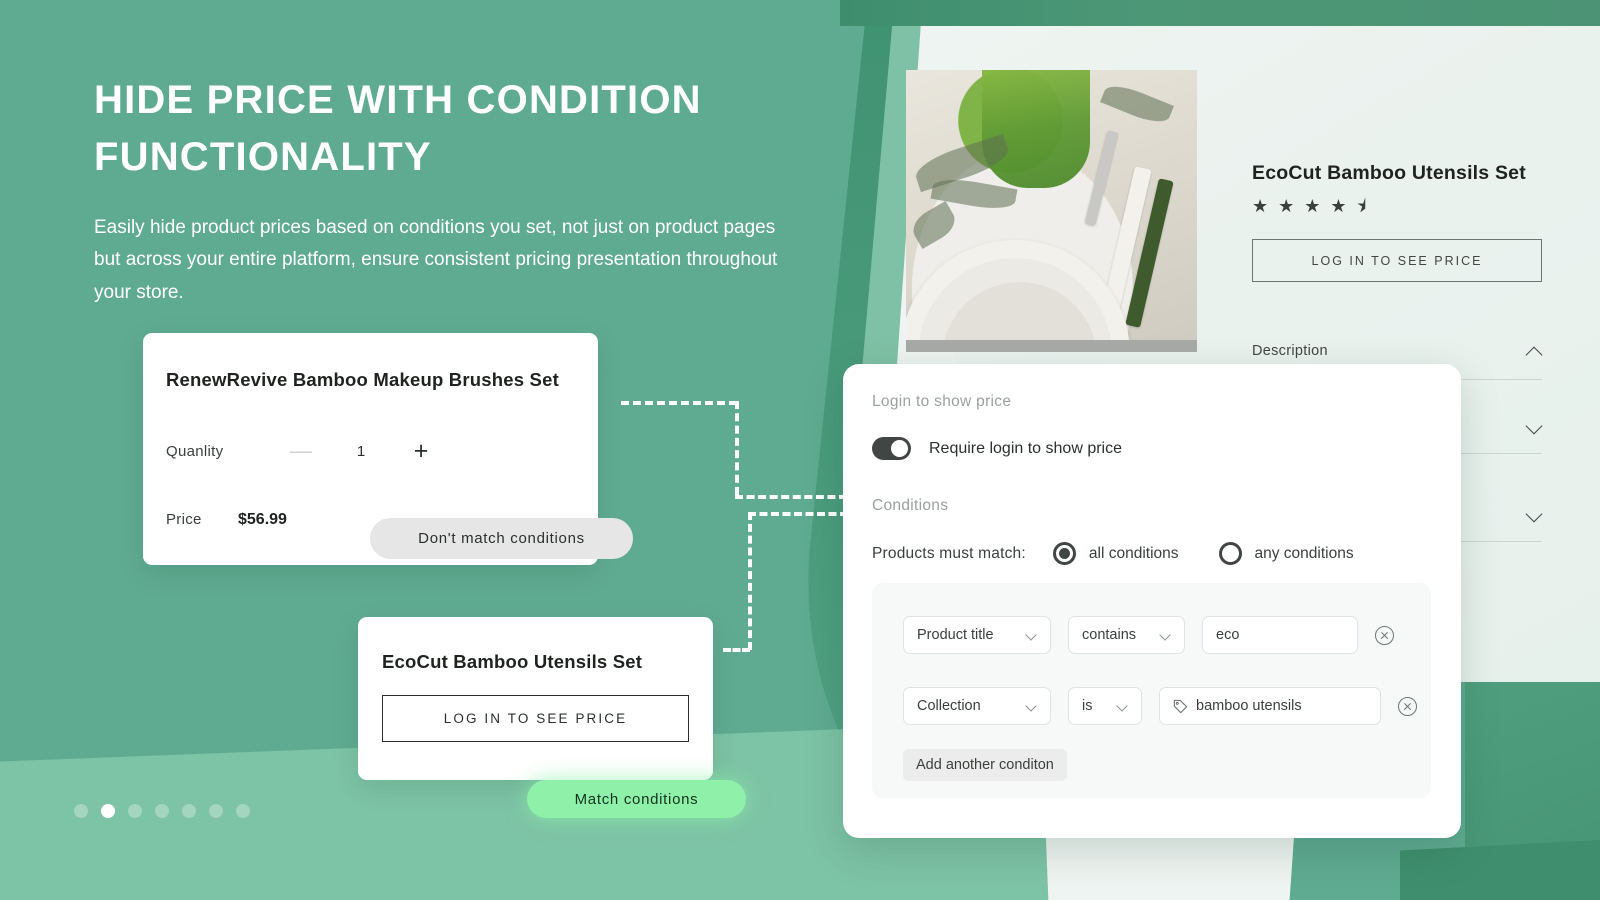 The width and height of the screenshot is (1600, 900). I want to click on quantity-value: 1, so click(361, 451).